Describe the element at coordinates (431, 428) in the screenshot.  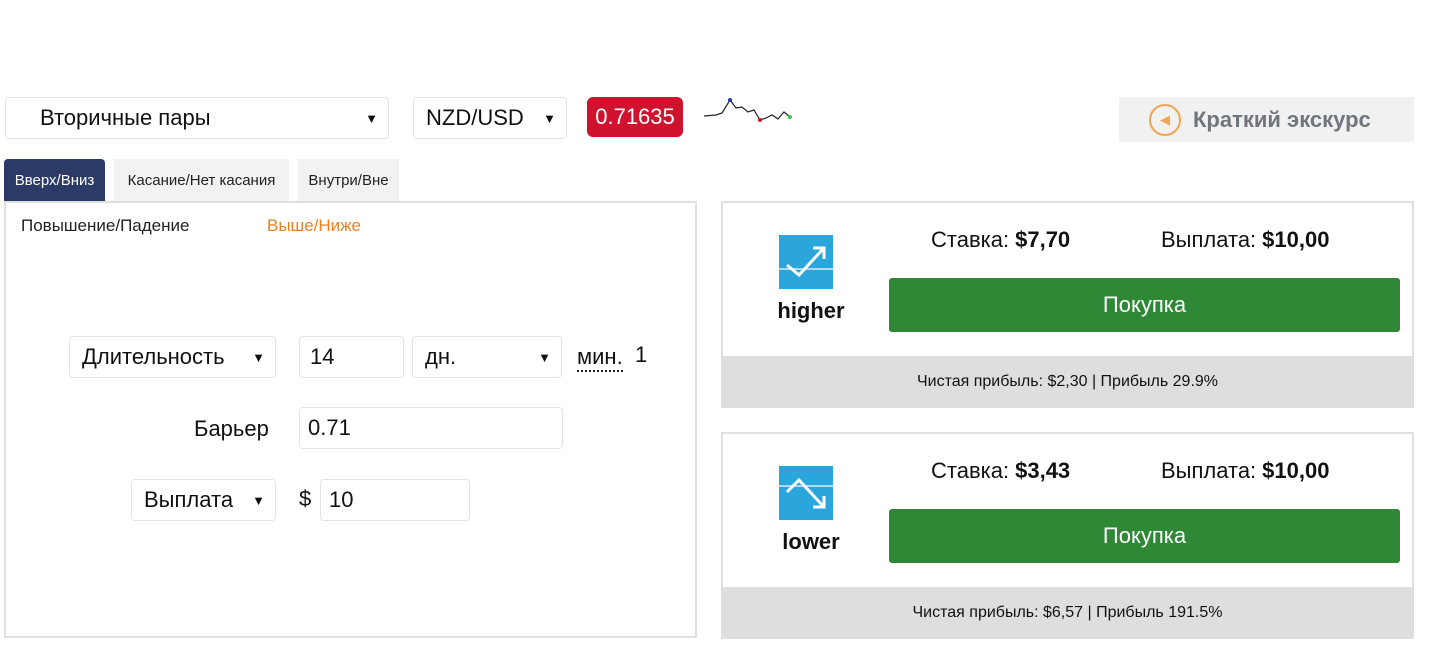
I see `barrier-input: 0.71` at that location.